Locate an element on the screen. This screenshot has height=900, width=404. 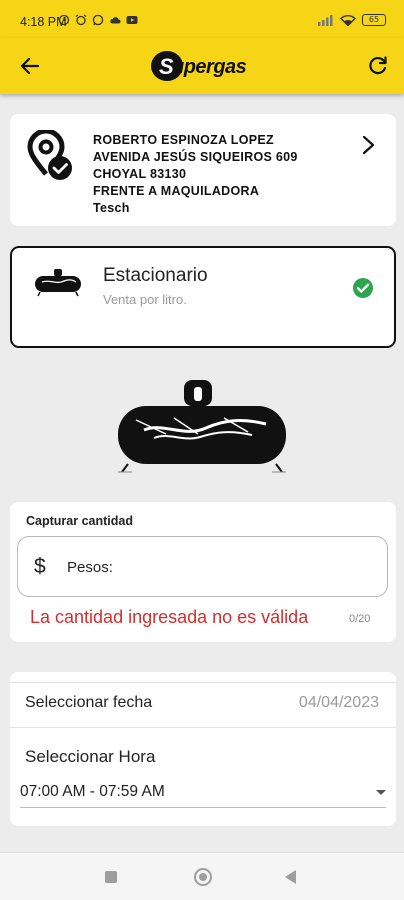
date-value: 04/04/2023 is located at coordinates (338, 702).